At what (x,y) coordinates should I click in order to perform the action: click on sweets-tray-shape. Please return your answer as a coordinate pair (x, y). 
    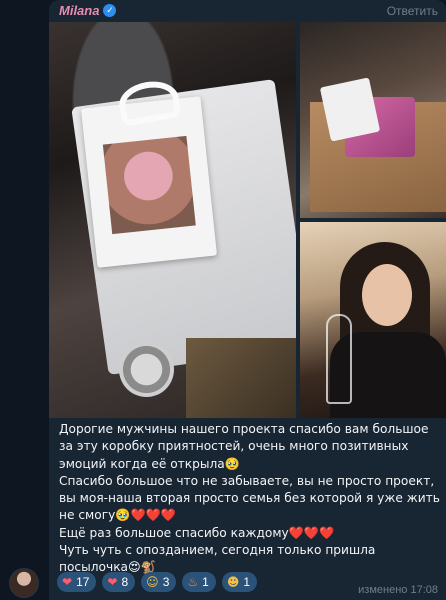
    Looking at the image, I should click on (350, 109).